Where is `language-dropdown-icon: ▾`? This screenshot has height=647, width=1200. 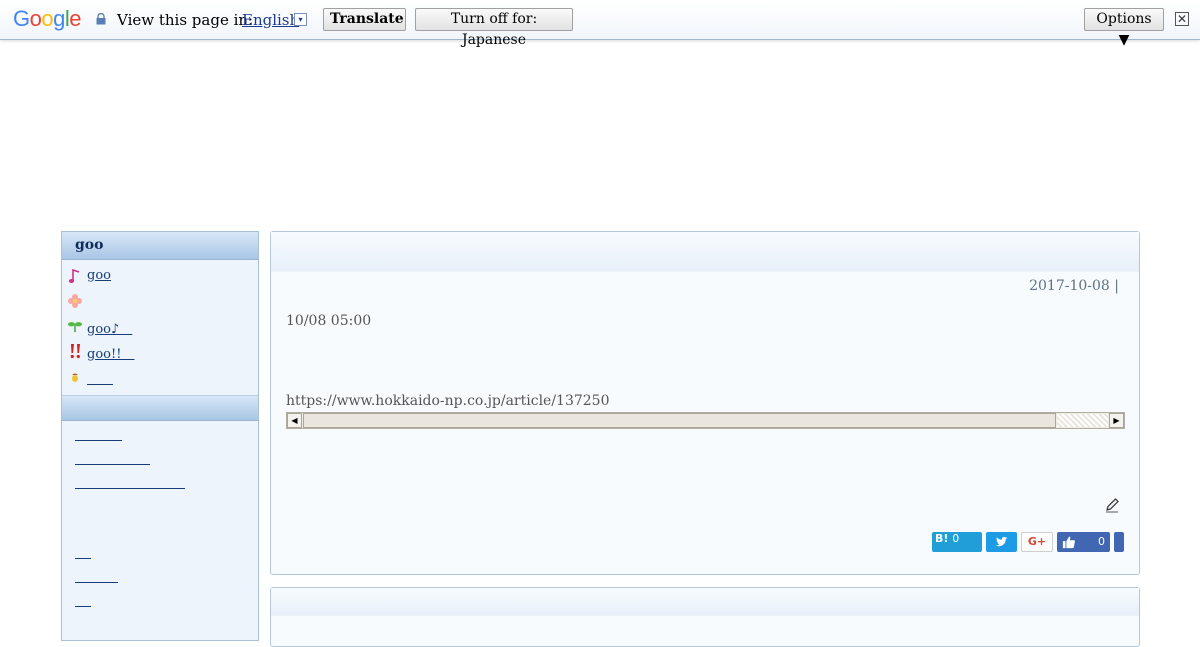
language-dropdown-icon: ▾ is located at coordinates (300, 19).